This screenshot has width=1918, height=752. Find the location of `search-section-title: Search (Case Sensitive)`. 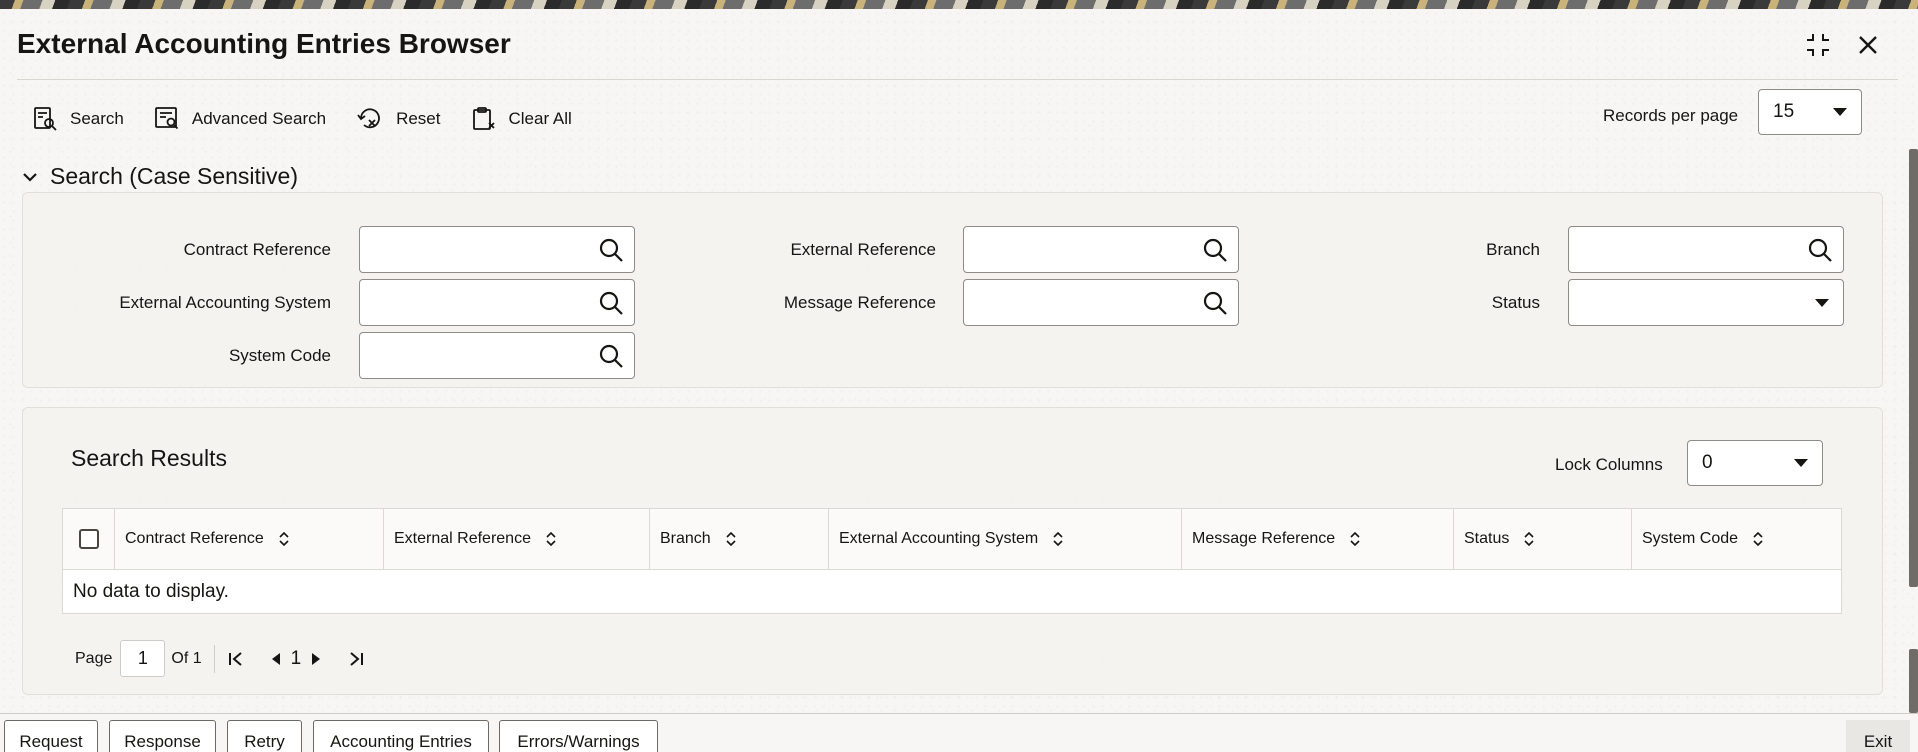

search-section-title: Search (Case Sensitive) is located at coordinates (174, 176).